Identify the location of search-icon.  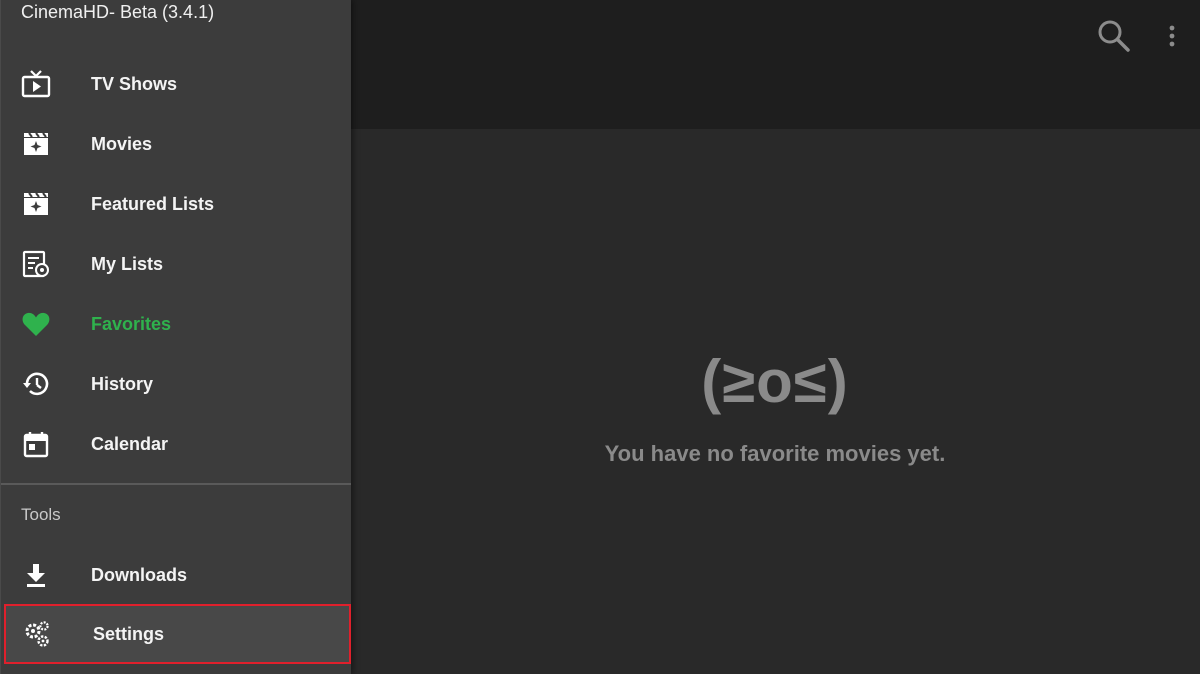
(1114, 36).